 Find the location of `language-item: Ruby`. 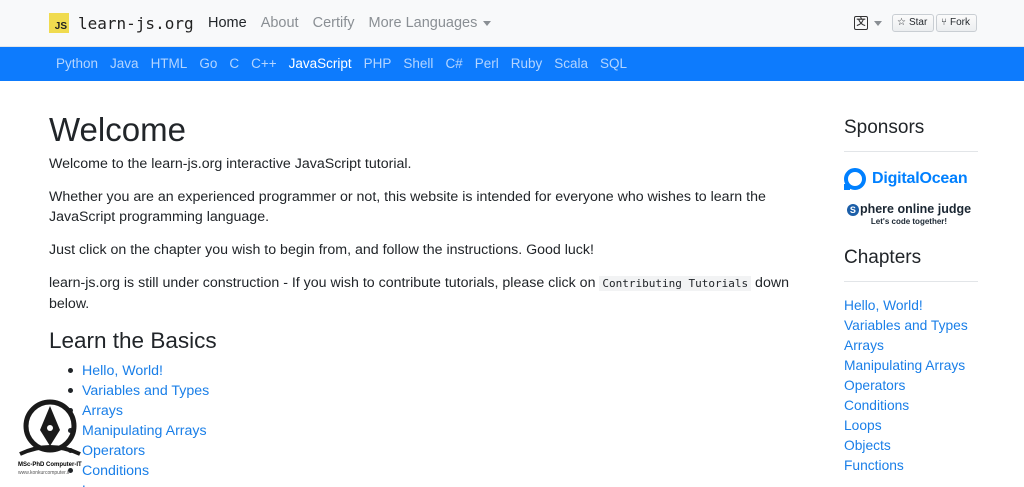

language-item: Ruby is located at coordinates (527, 63).